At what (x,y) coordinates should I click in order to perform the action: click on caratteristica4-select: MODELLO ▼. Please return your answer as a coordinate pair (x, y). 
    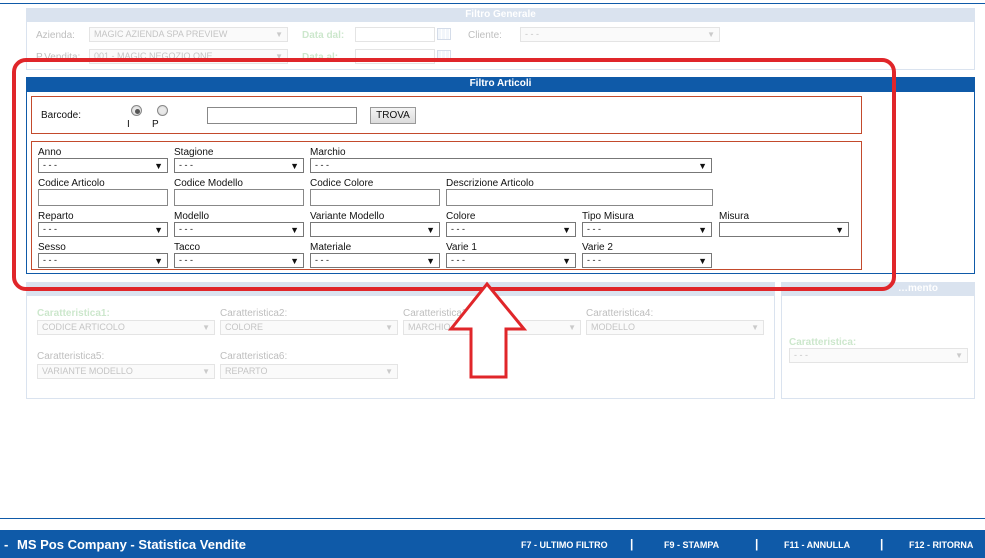
    Looking at the image, I should click on (675, 327).